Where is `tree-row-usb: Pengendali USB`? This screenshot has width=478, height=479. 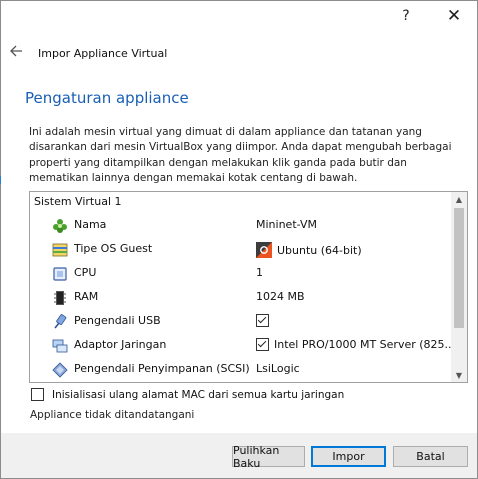 tree-row-usb: Pengendali USB is located at coordinates (240, 322).